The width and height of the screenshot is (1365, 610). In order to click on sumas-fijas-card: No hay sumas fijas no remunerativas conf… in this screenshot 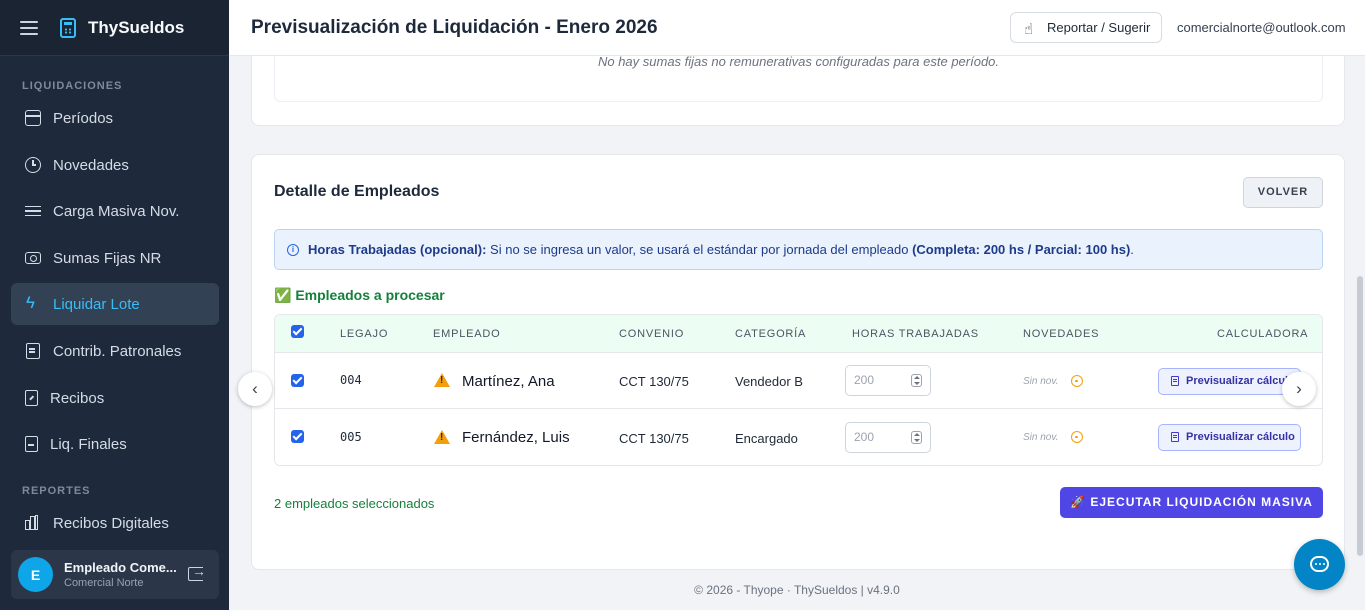, I will do `click(798, 90)`.